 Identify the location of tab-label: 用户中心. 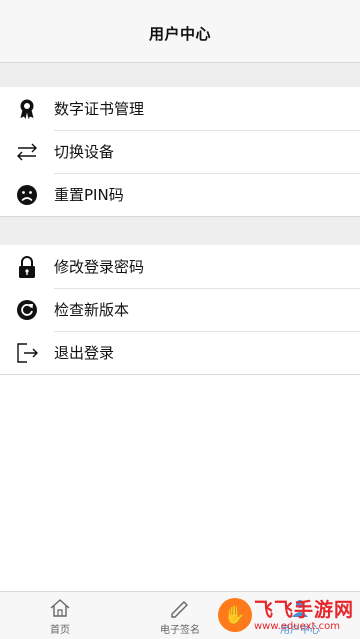
(300, 630).